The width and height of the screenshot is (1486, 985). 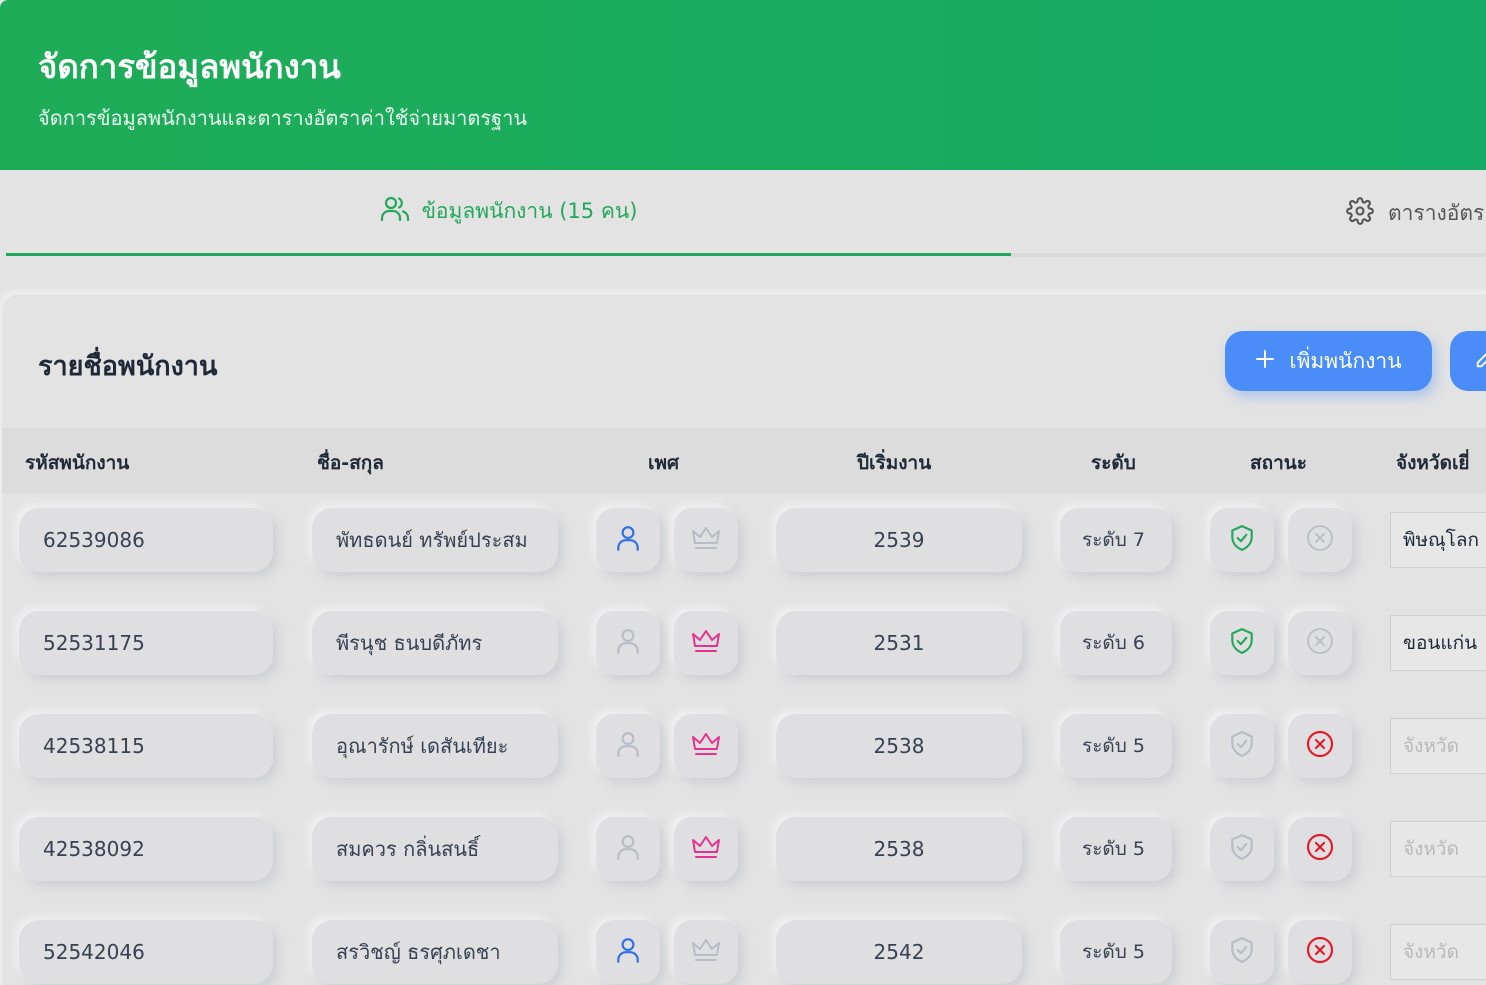 What do you see at coordinates (1278, 463) in the screenshot?
I see `column-header-status: สถานะ` at bounding box center [1278, 463].